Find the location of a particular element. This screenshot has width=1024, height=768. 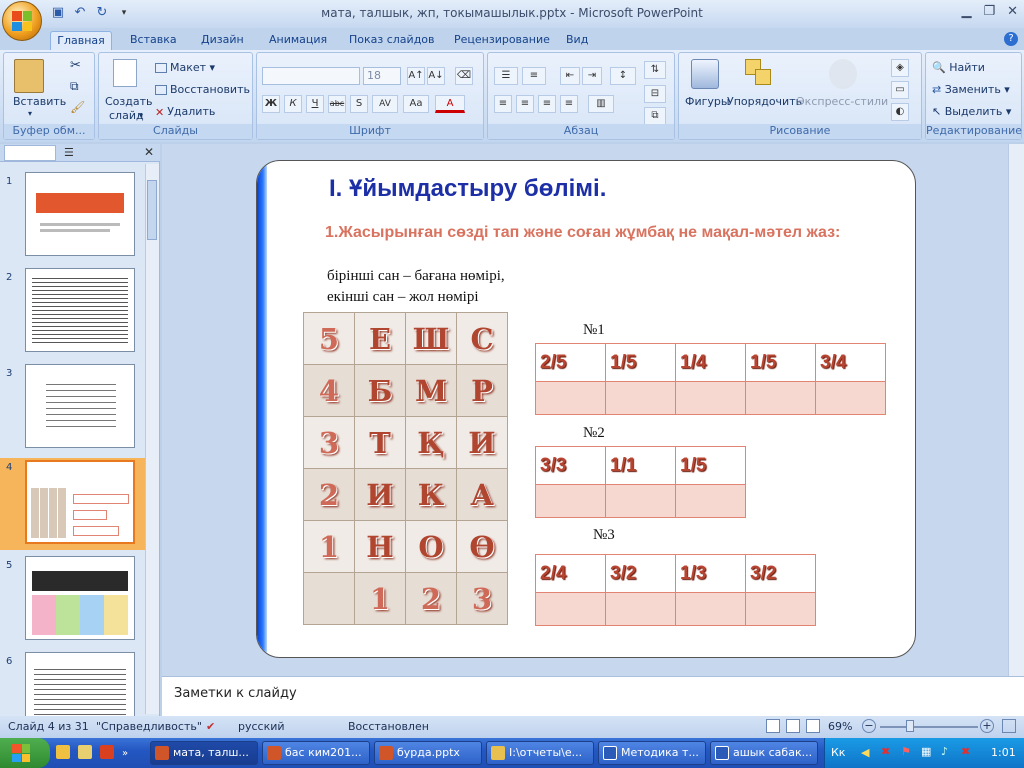

change-case-button: Aa is located at coordinates (416, 104).